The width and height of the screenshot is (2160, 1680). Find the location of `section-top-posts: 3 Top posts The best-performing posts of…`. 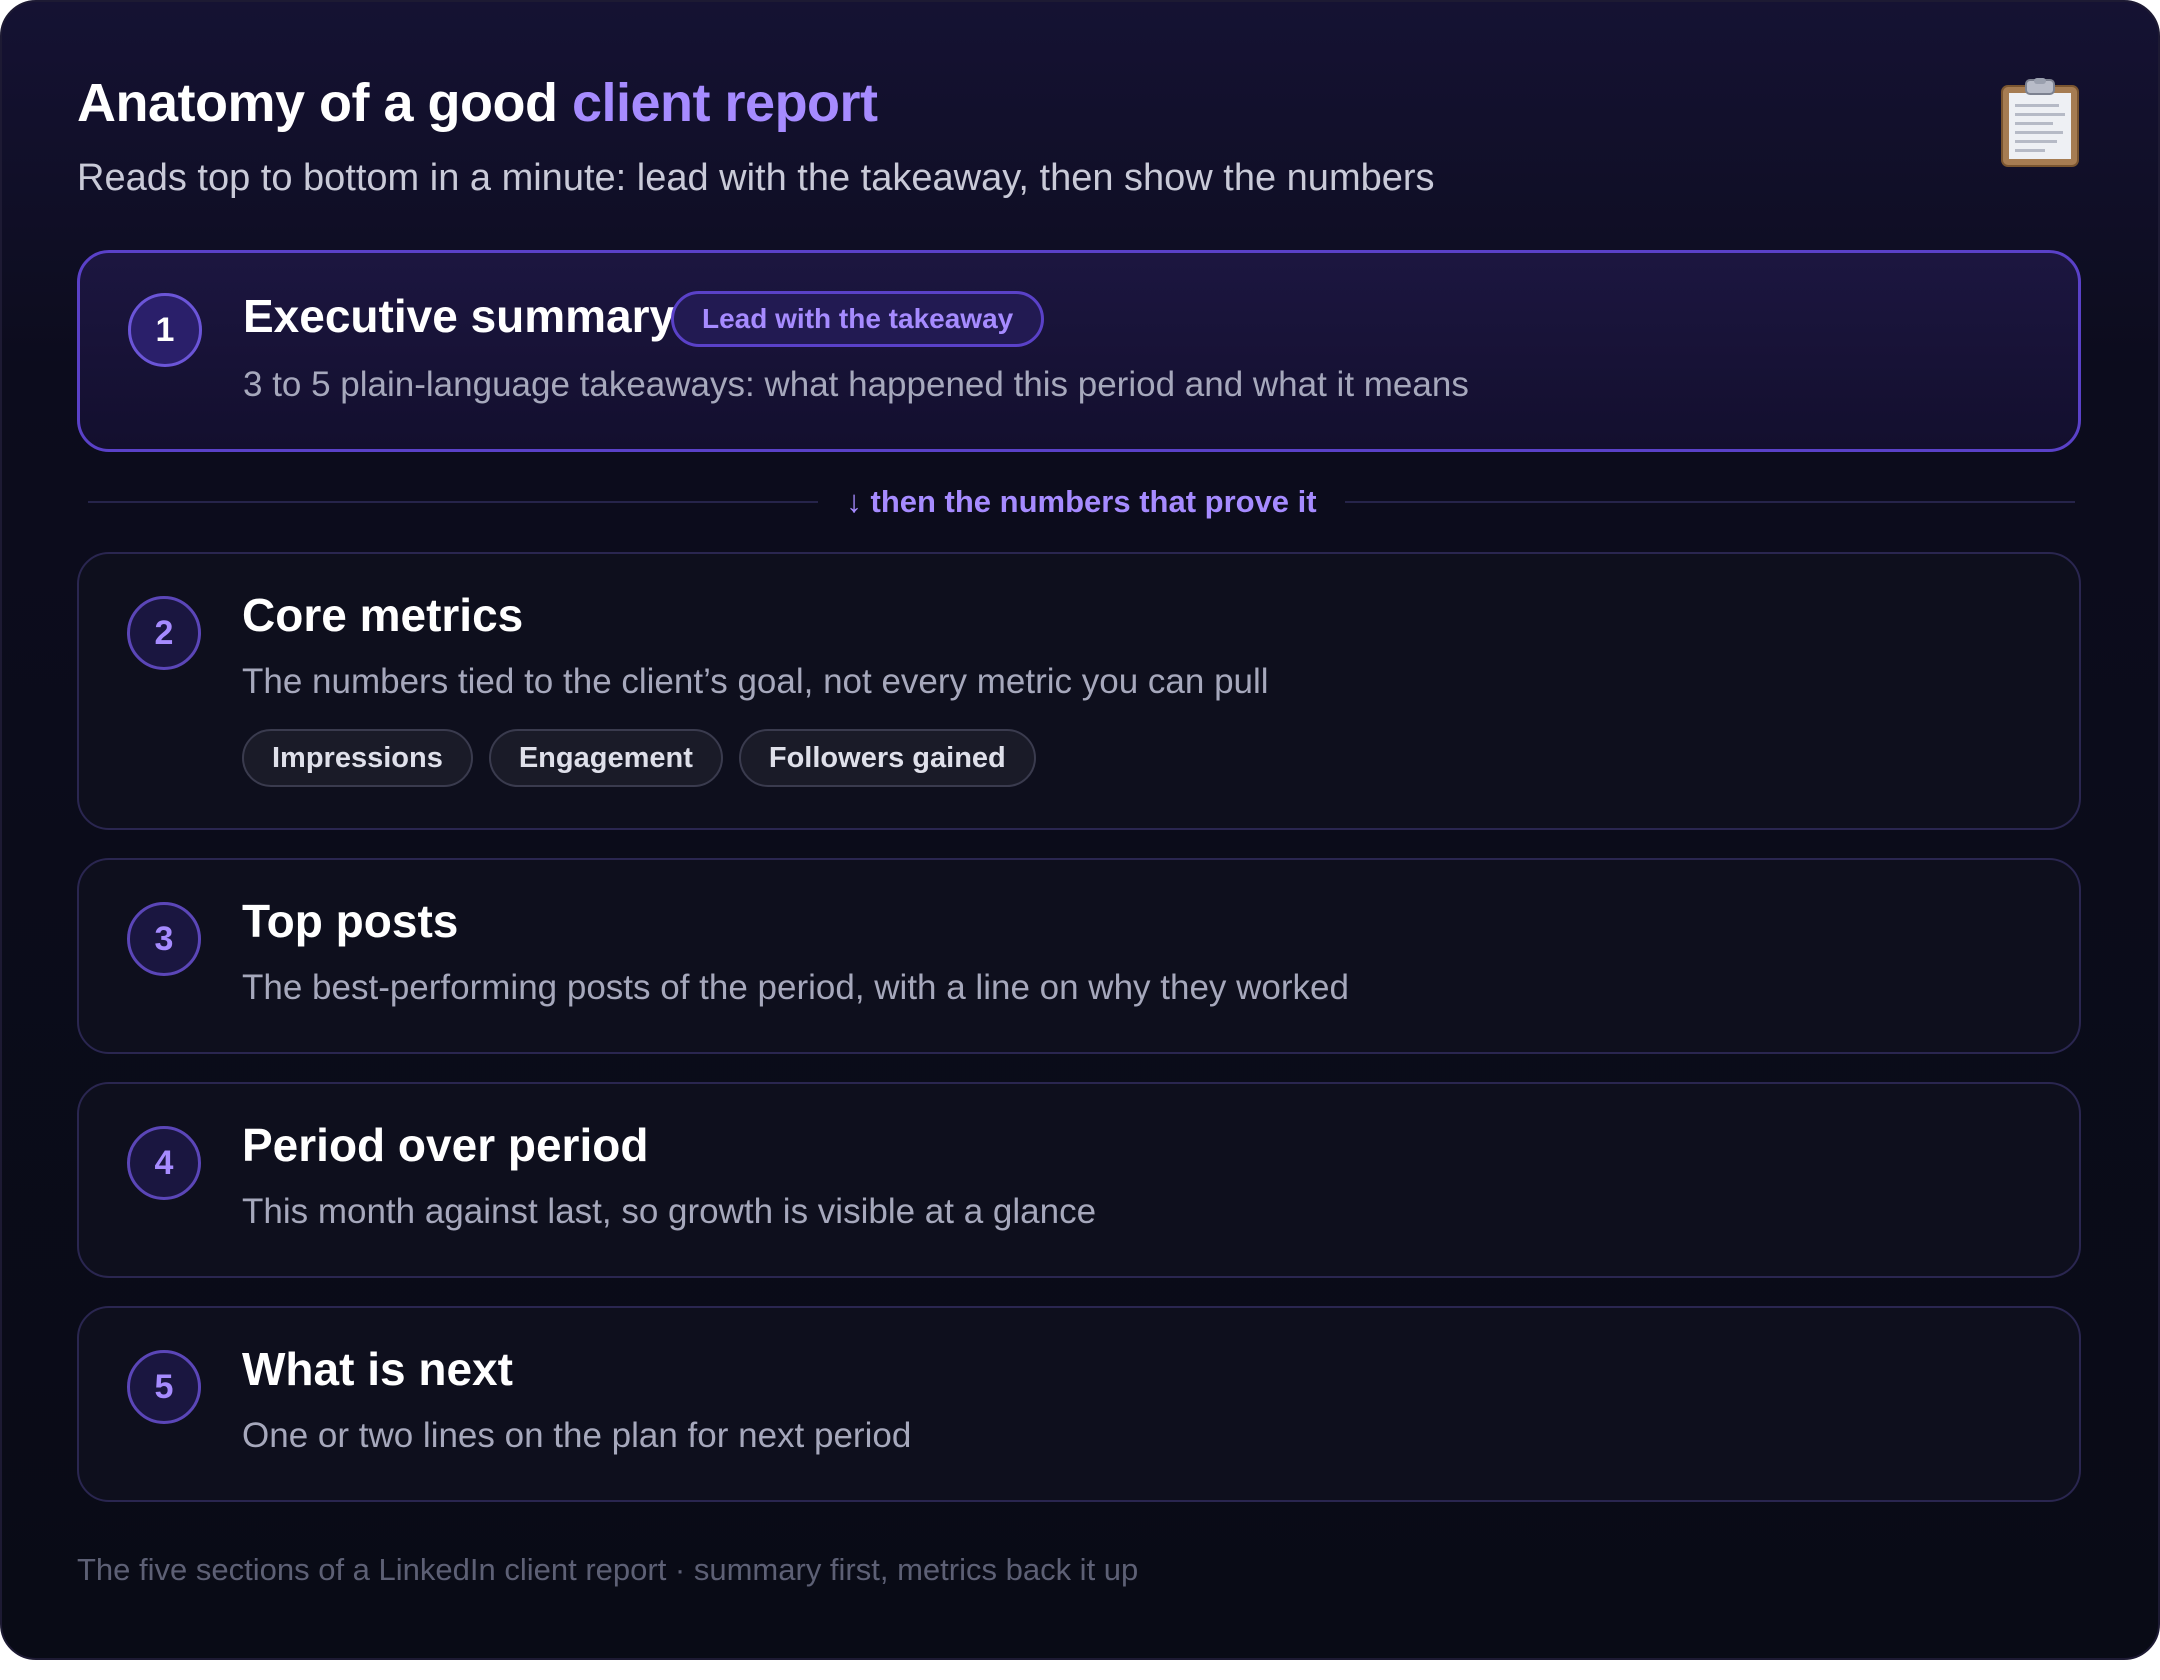

section-top-posts: 3 Top posts The best-performing posts of… is located at coordinates (1079, 956).